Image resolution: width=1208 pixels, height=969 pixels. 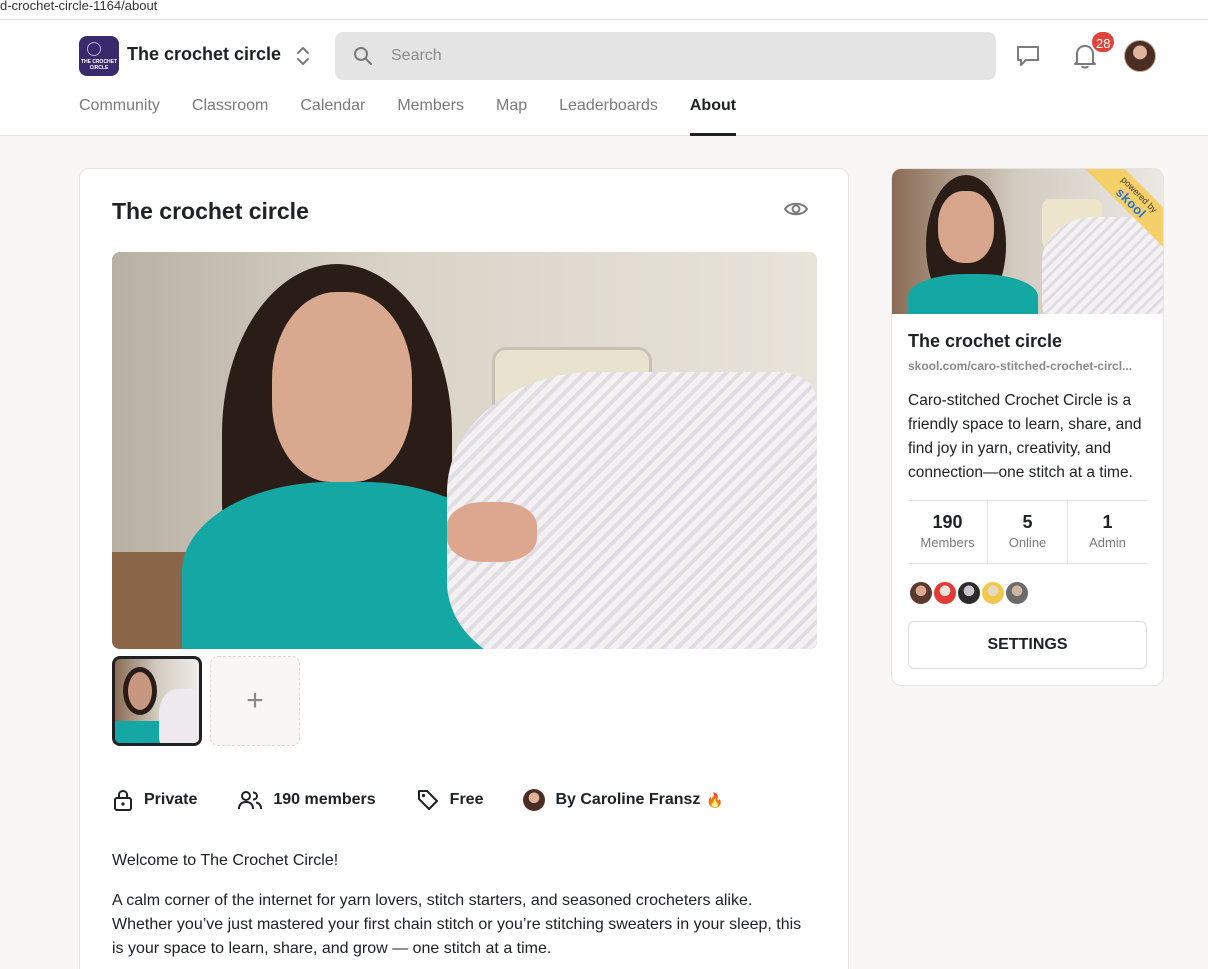 I want to click on page-title: The crochet circle, so click(x=210, y=211).